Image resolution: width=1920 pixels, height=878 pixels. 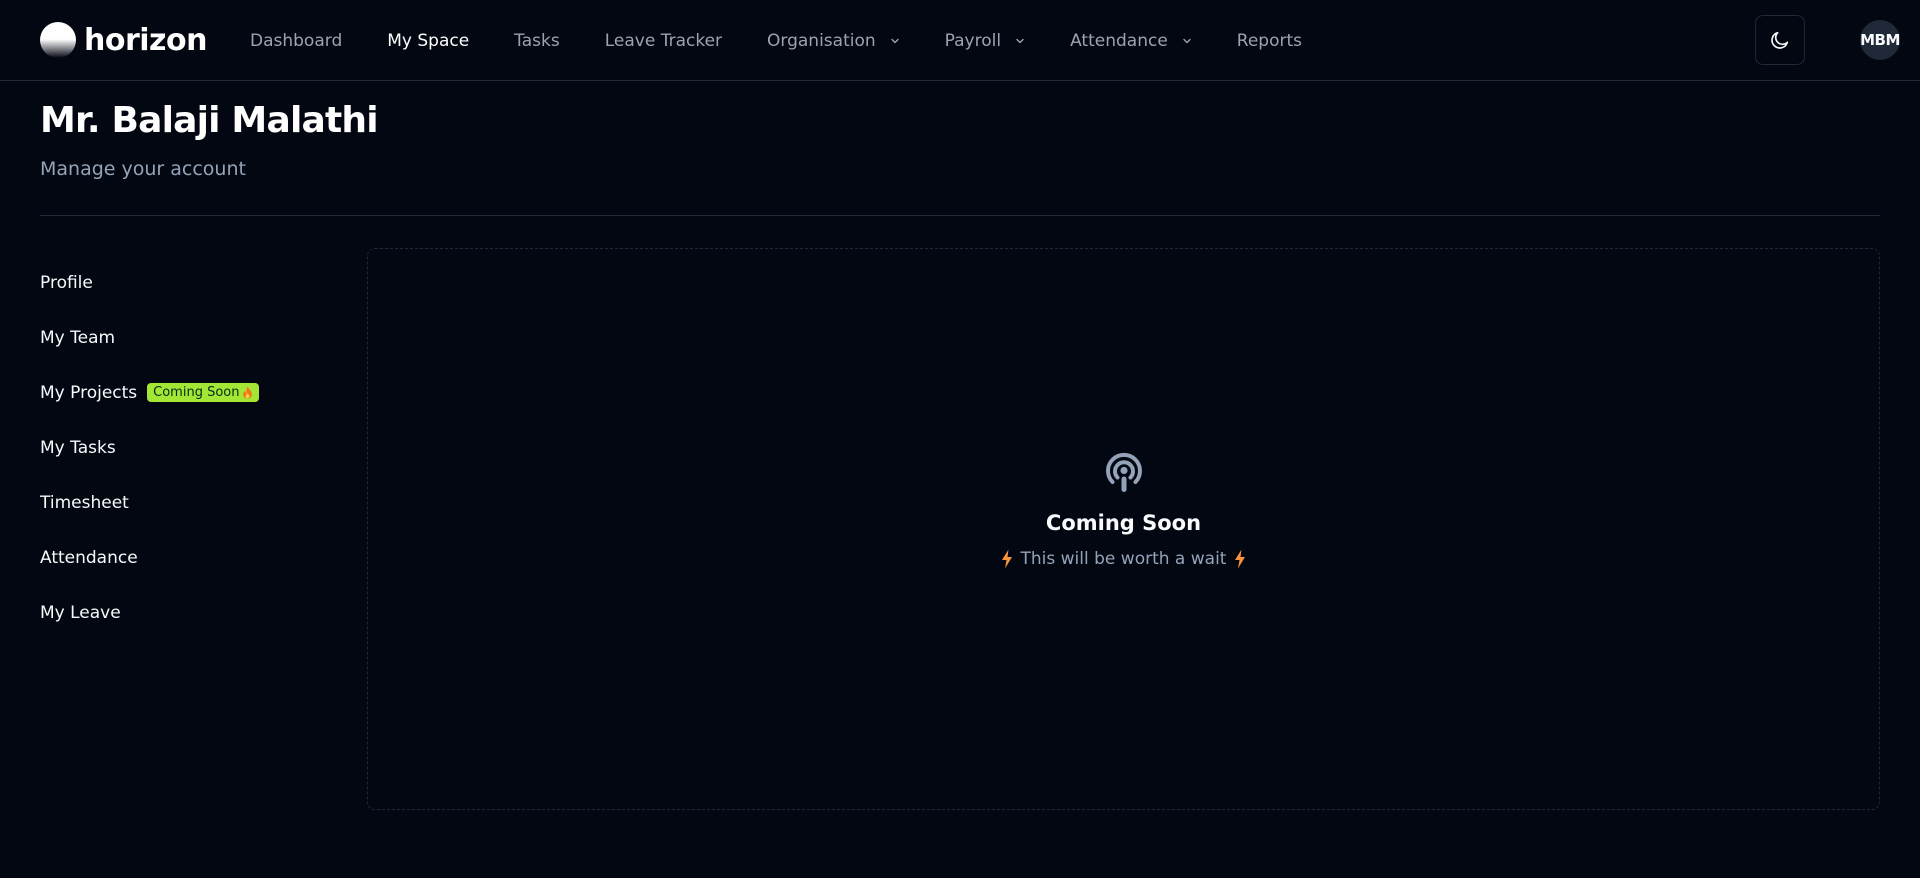 I want to click on nav-item-leave-tracker: Leave Tracker, so click(x=663, y=41).